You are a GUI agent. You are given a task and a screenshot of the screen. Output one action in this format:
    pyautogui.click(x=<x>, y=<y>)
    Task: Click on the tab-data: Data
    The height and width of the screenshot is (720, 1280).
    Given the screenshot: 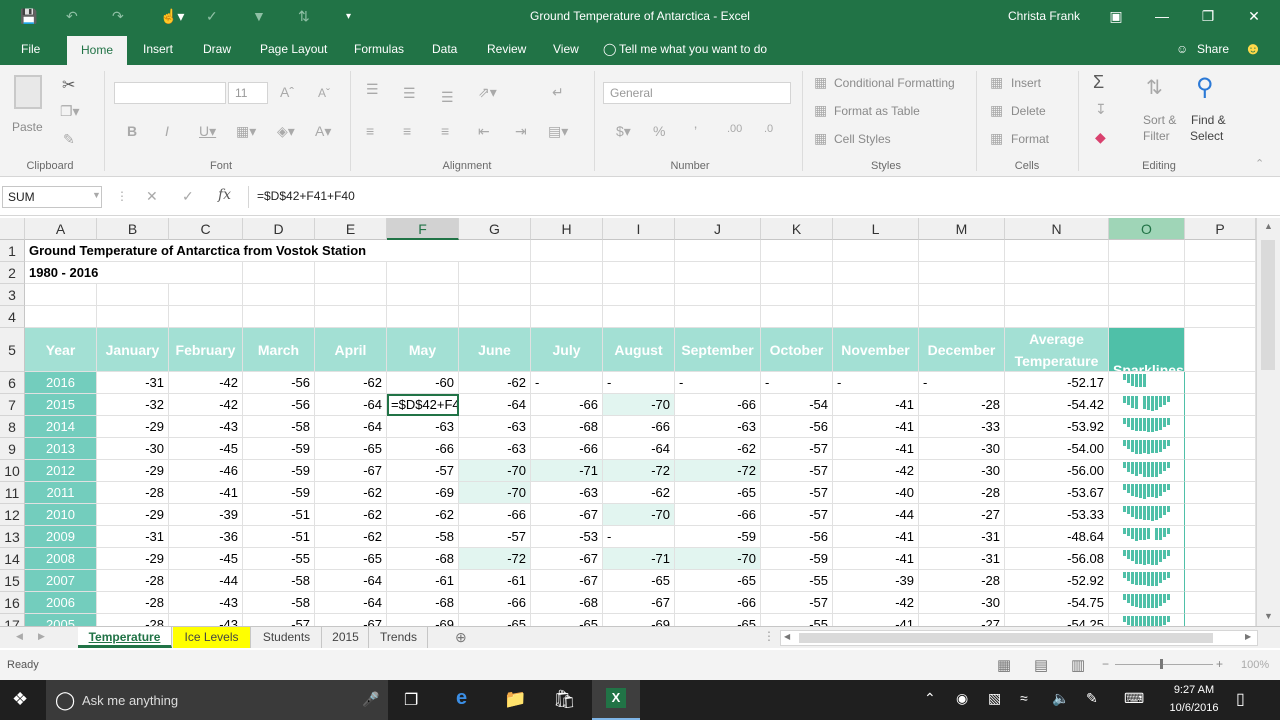 What is the action you would take?
    pyautogui.click(x=444, y=49)
    